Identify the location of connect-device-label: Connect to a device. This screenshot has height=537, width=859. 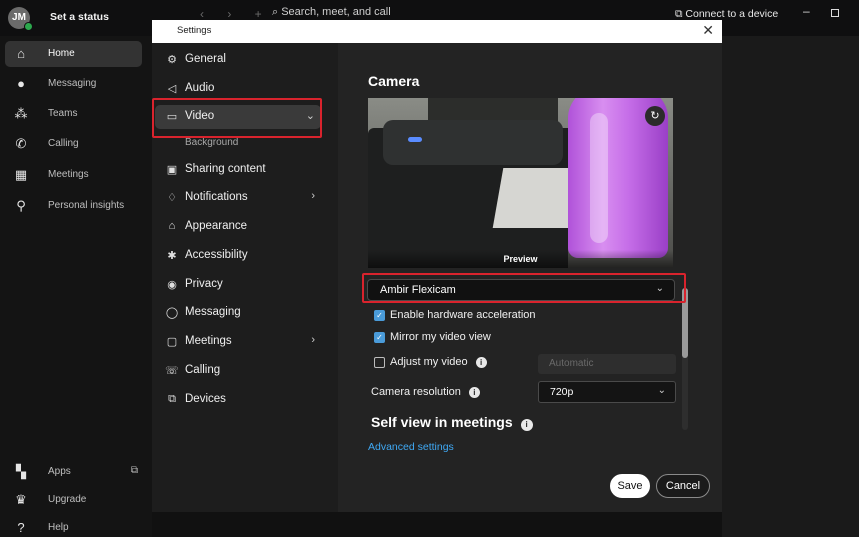
(732, 14).